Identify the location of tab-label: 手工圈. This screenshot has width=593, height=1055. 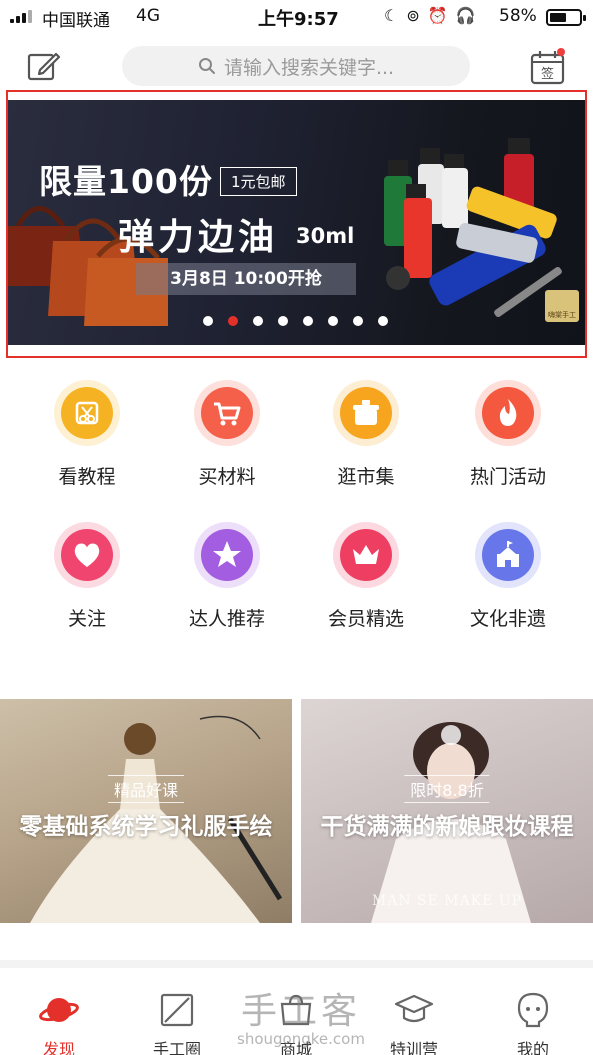
(176, 1047).